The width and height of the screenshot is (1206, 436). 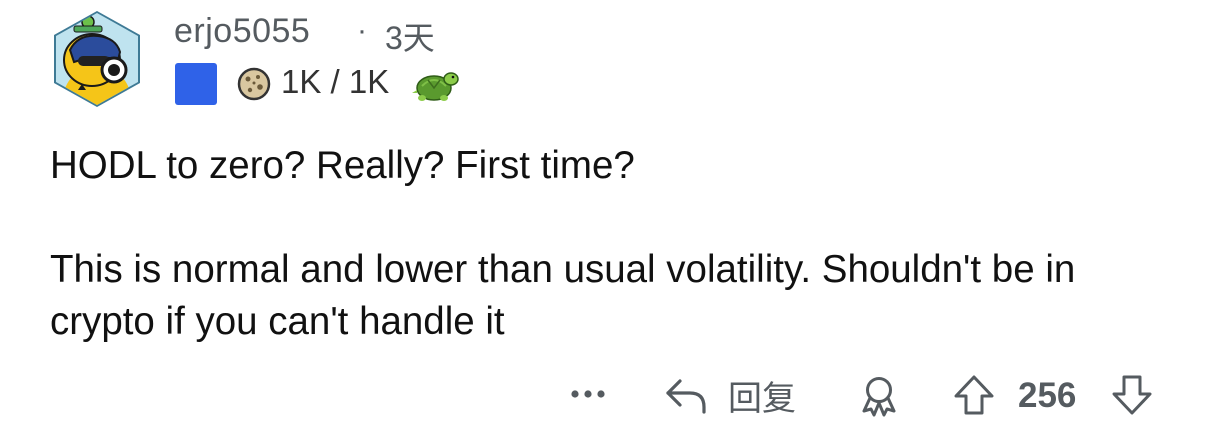 What do you see at coordinates (1132, 395) in the screenshot?
I see `arrow-down-icon` at bounding box center [1132, 395].